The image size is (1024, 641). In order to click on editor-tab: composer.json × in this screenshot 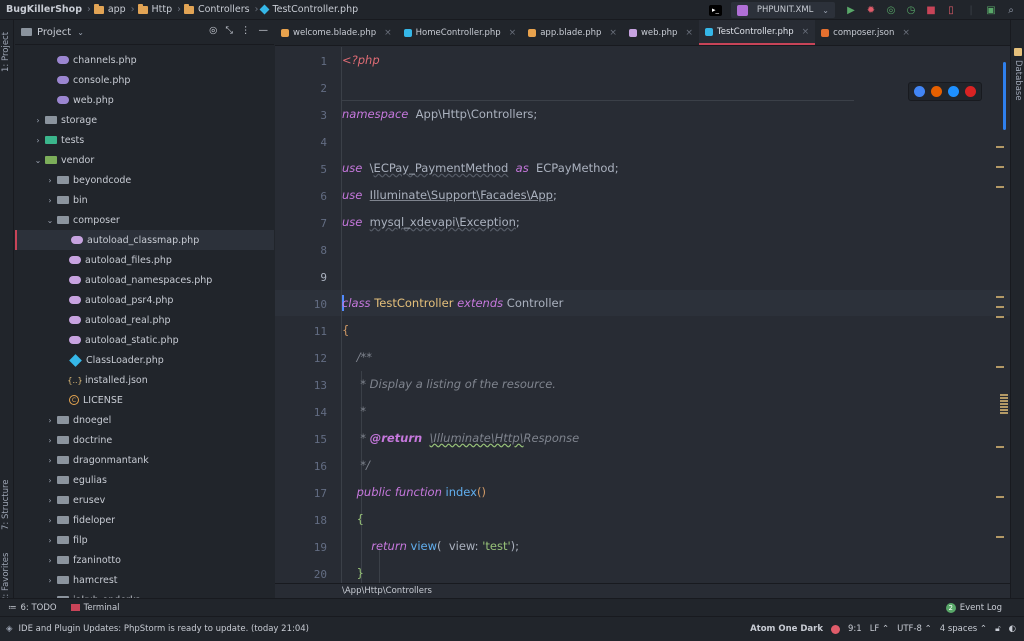, I will do `click(865, 32)`.